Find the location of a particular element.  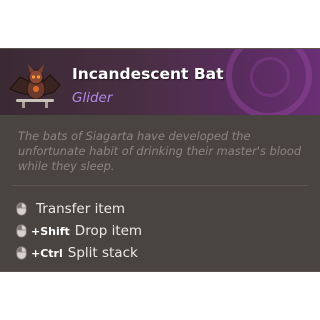

action-transfer: Transfer item is located at coordinates (70, 209).